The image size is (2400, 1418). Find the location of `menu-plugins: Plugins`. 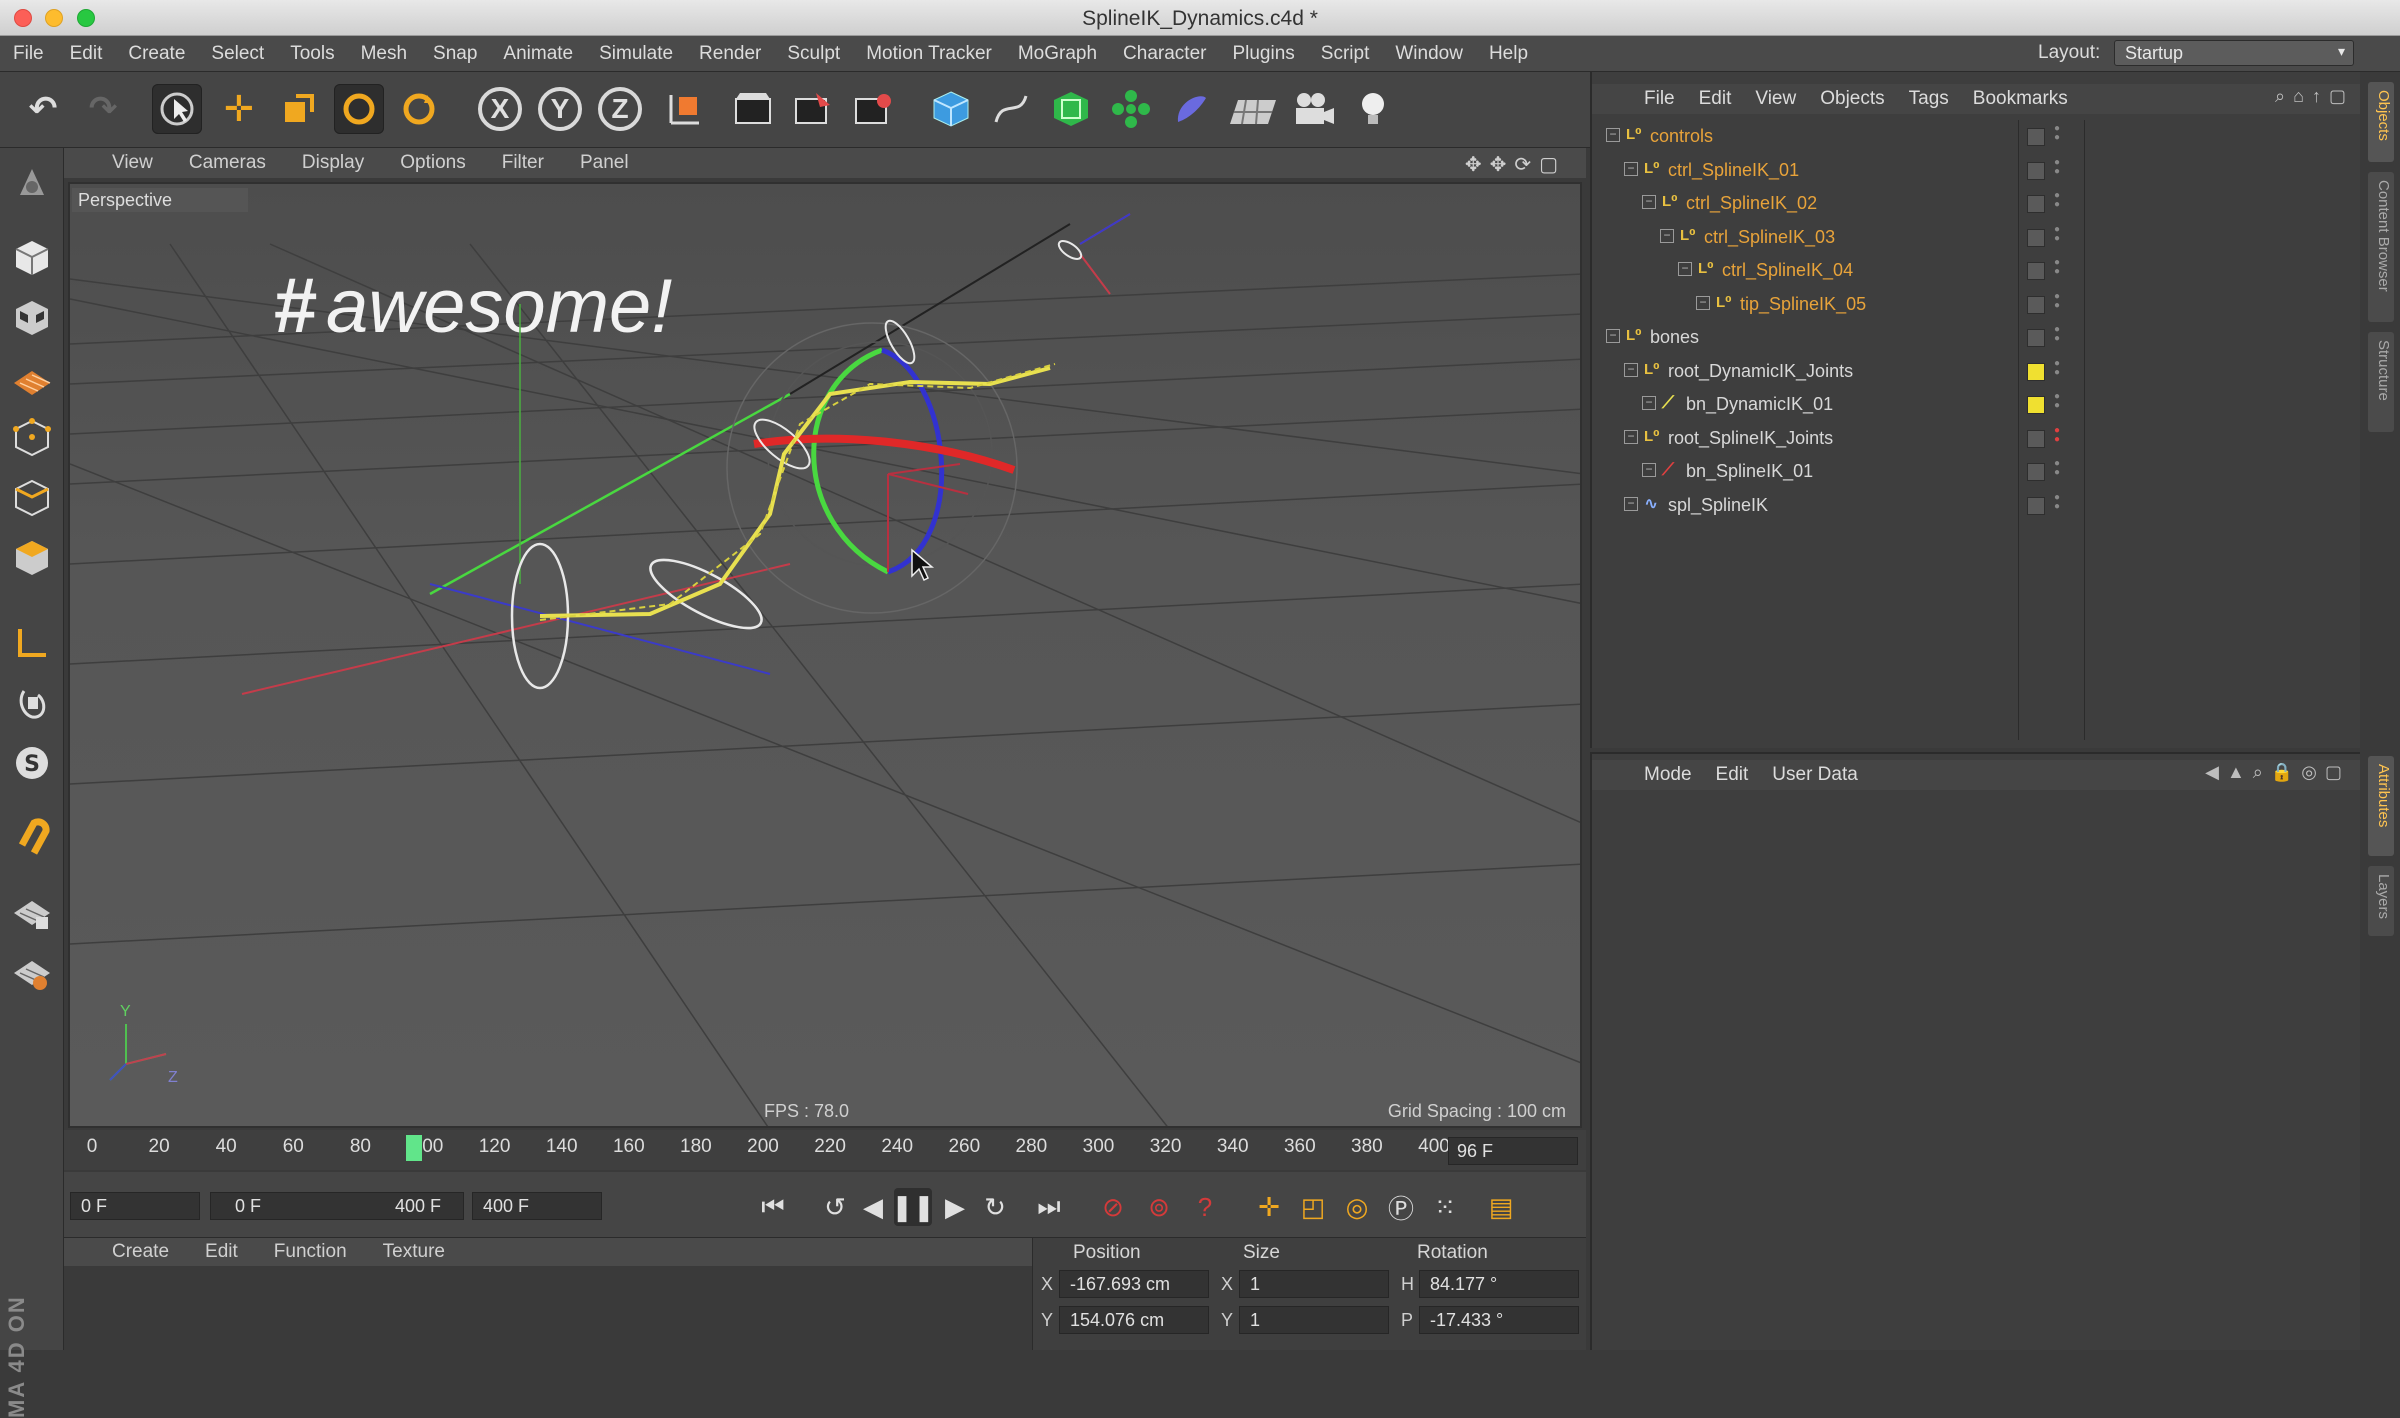

menu-plugins: Plugins is located at coordinates (1263, 54).